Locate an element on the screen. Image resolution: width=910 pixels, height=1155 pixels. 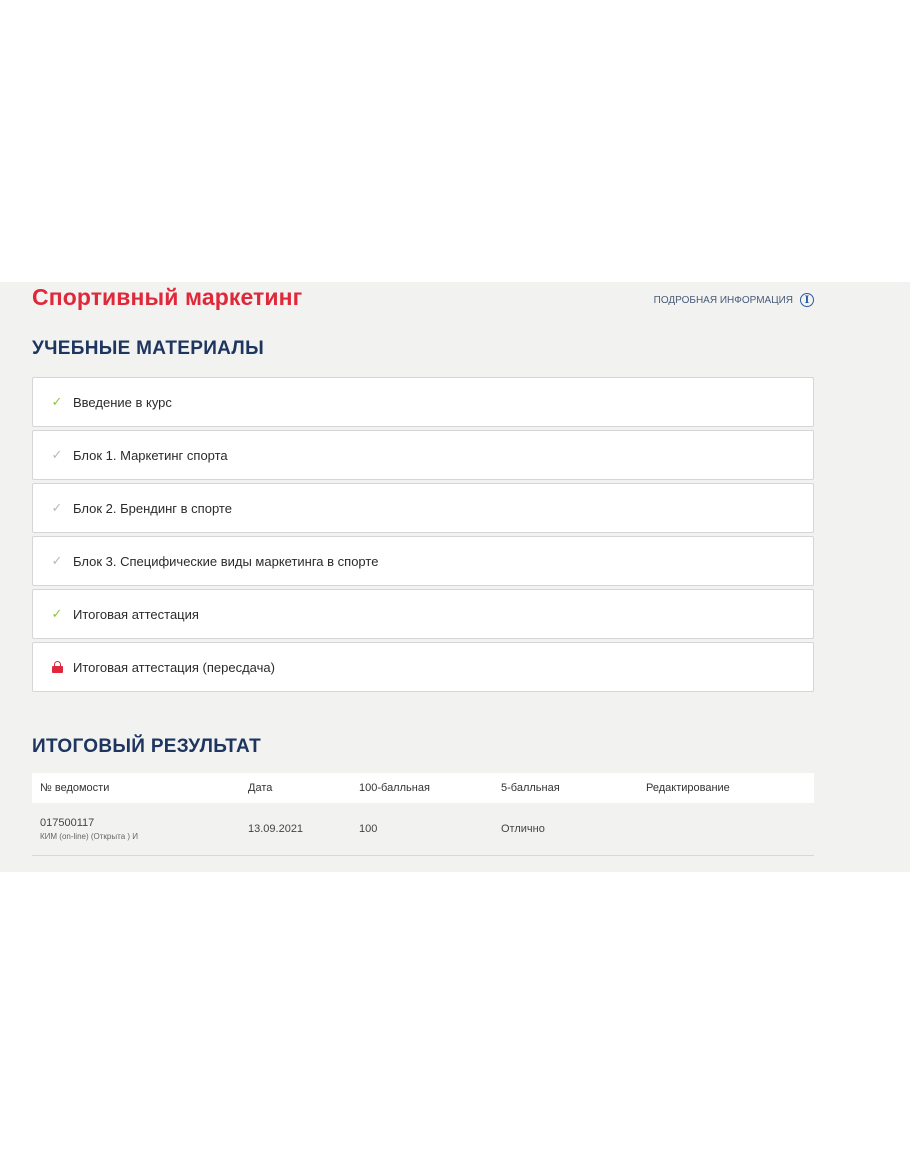
sheet-cell: 017500117 КИМ (on-line) (Открыта ) И is located at coordinates (140, 829).